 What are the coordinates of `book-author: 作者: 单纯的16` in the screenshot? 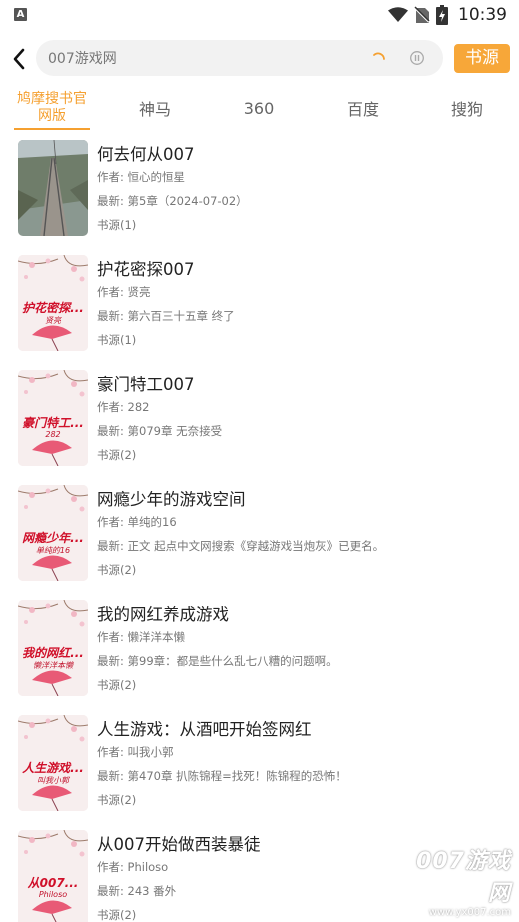 It's located at (137, 522).